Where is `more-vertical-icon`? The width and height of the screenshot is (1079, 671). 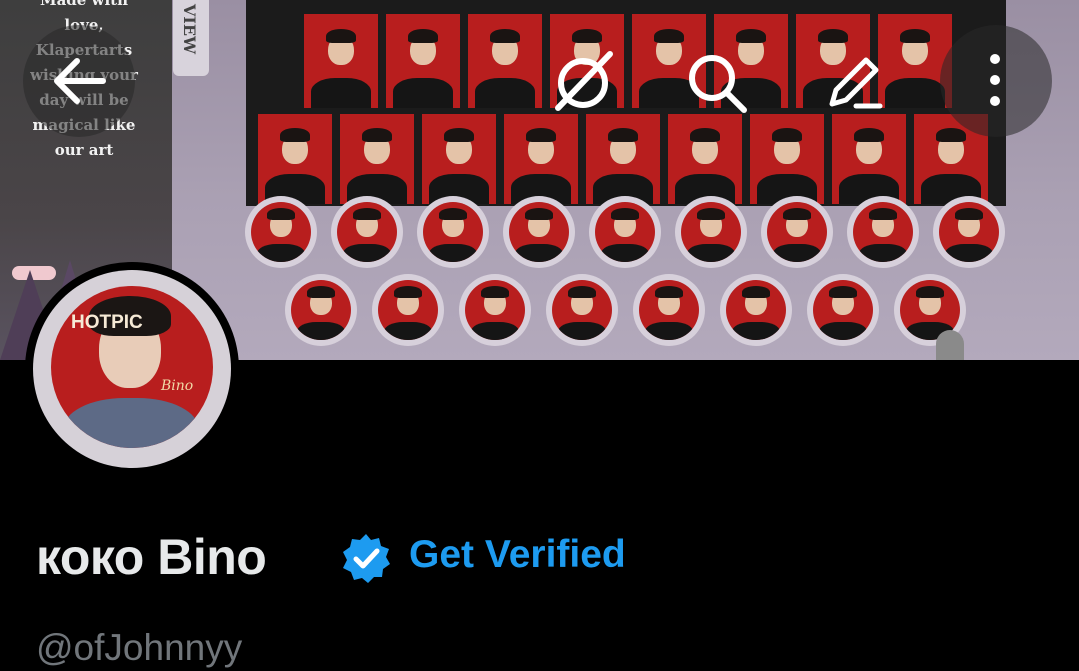 more-vertical-icon is located at coordinates (995, 80).